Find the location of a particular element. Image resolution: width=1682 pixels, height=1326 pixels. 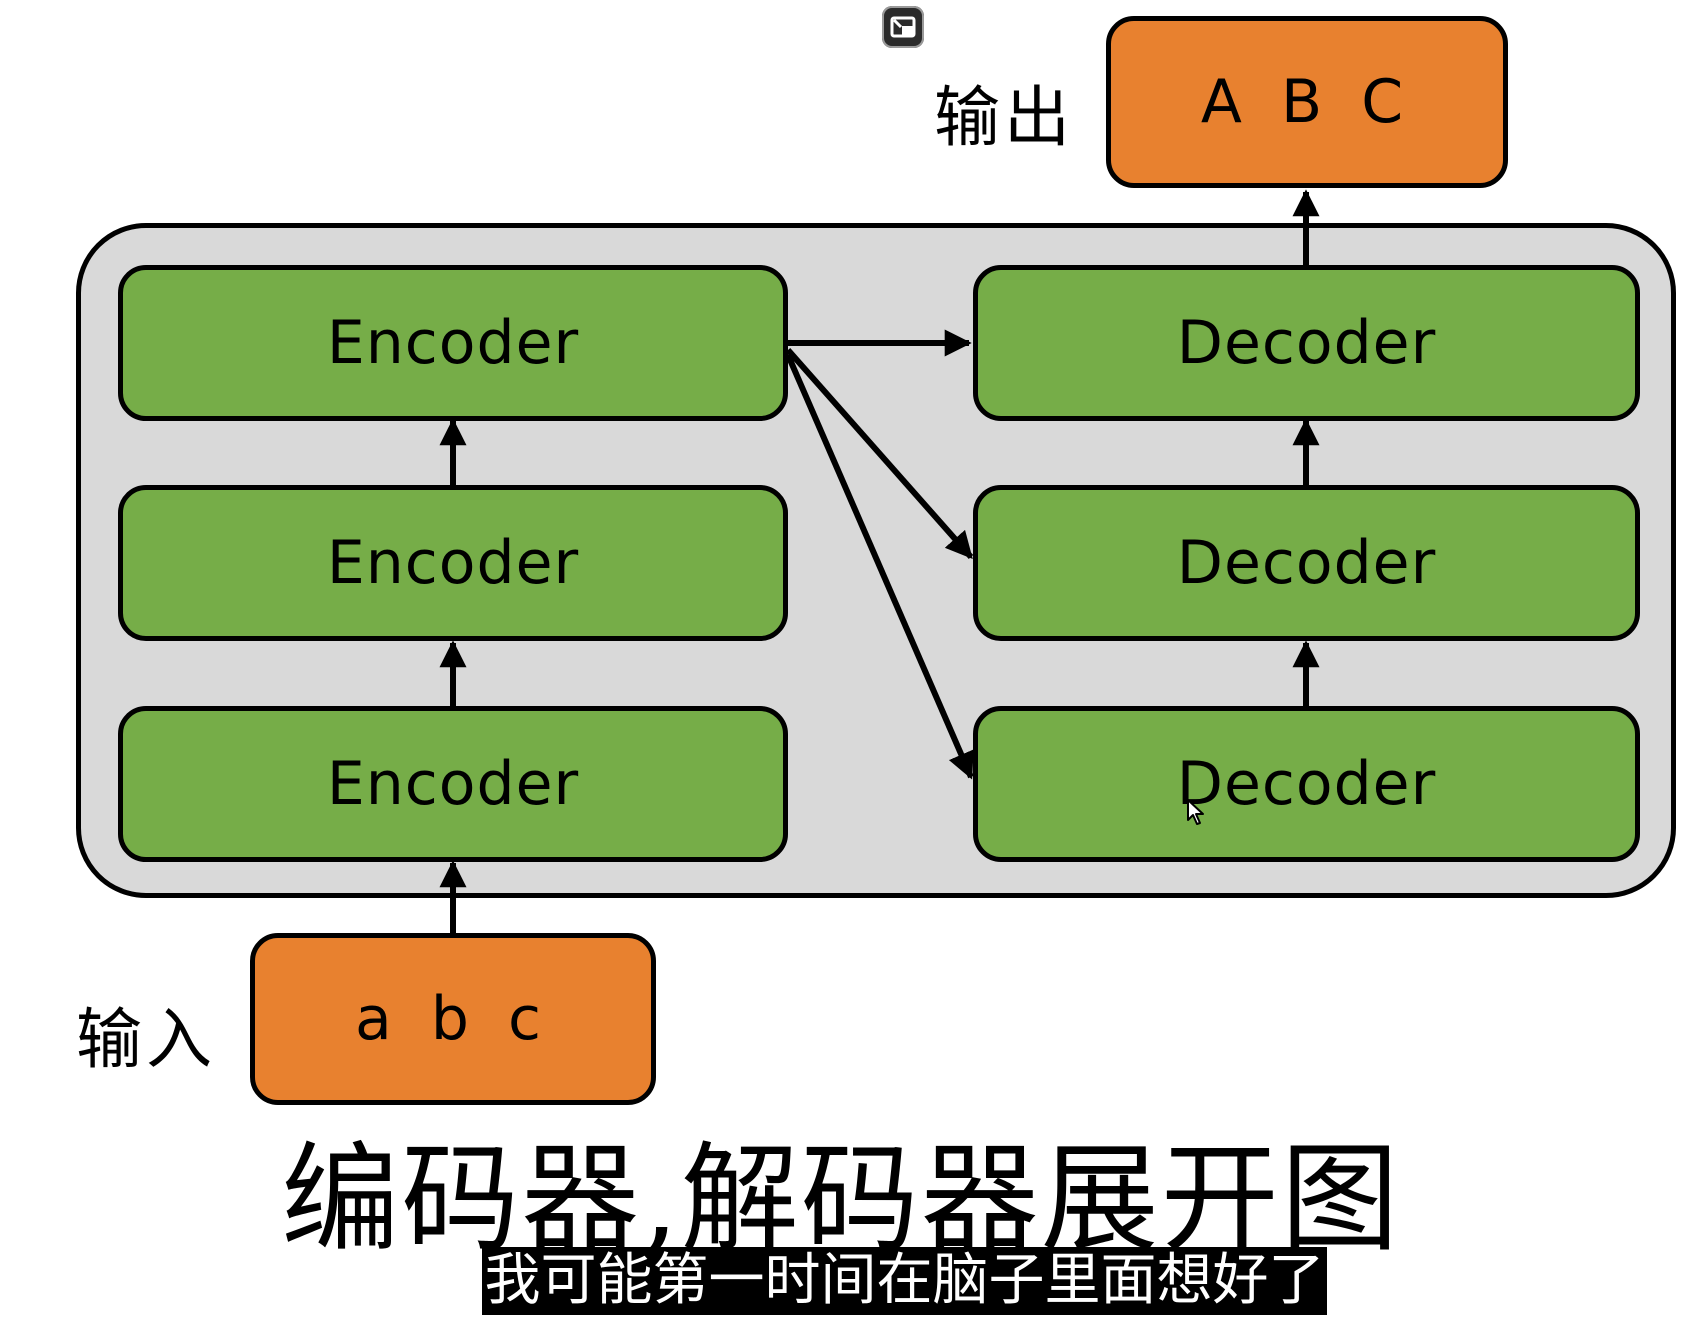

output-label: 输出 is located at coordinates (1004, 117).